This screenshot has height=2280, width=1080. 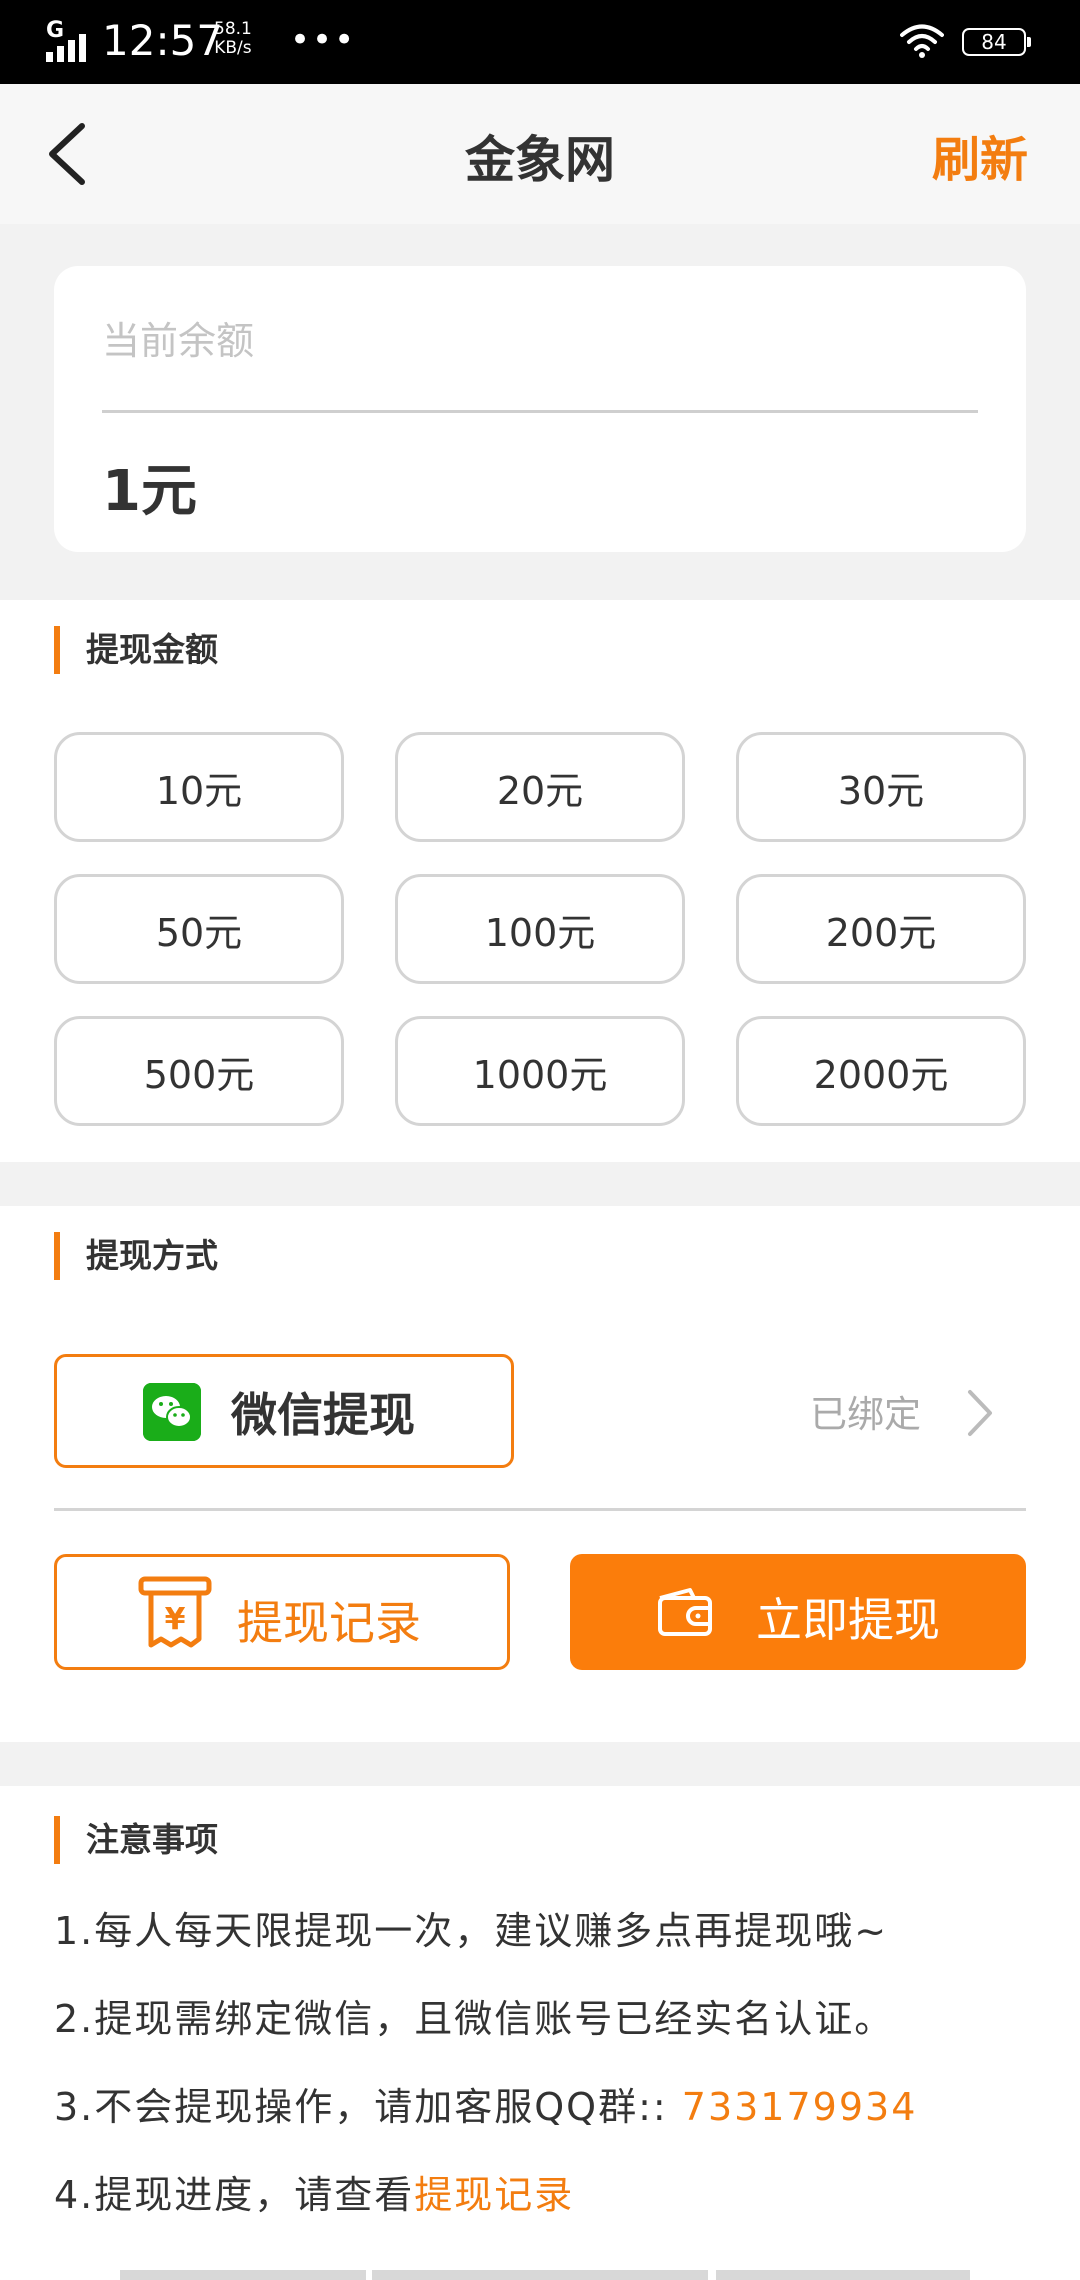 I want to click on amount-option-1000: 1000元, so click(x=540, y=1071).